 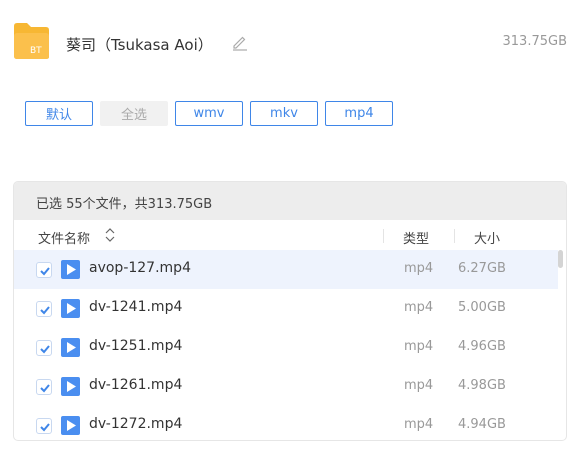 I want to click on column-size-header: 大小, so click(x=487, y=237).